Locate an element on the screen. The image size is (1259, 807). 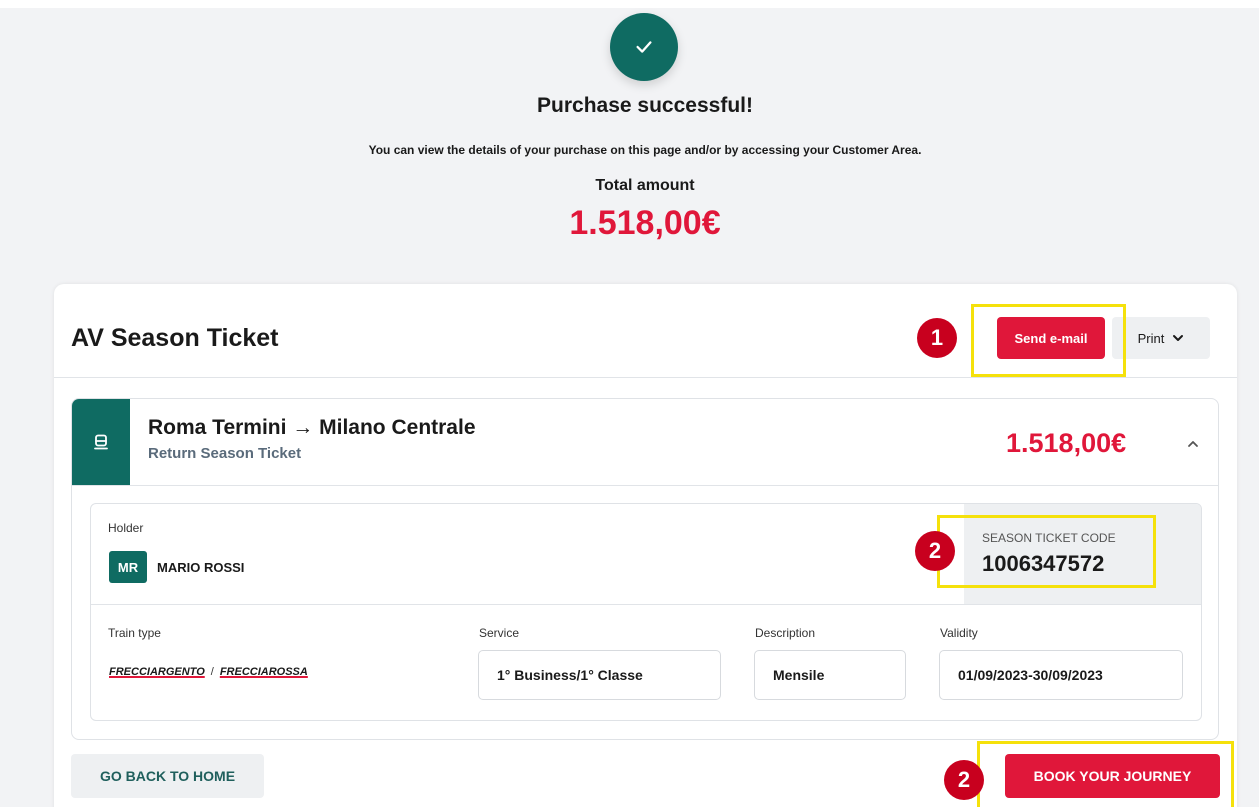
validity-label: Validity is located at coordinates (959, 633).